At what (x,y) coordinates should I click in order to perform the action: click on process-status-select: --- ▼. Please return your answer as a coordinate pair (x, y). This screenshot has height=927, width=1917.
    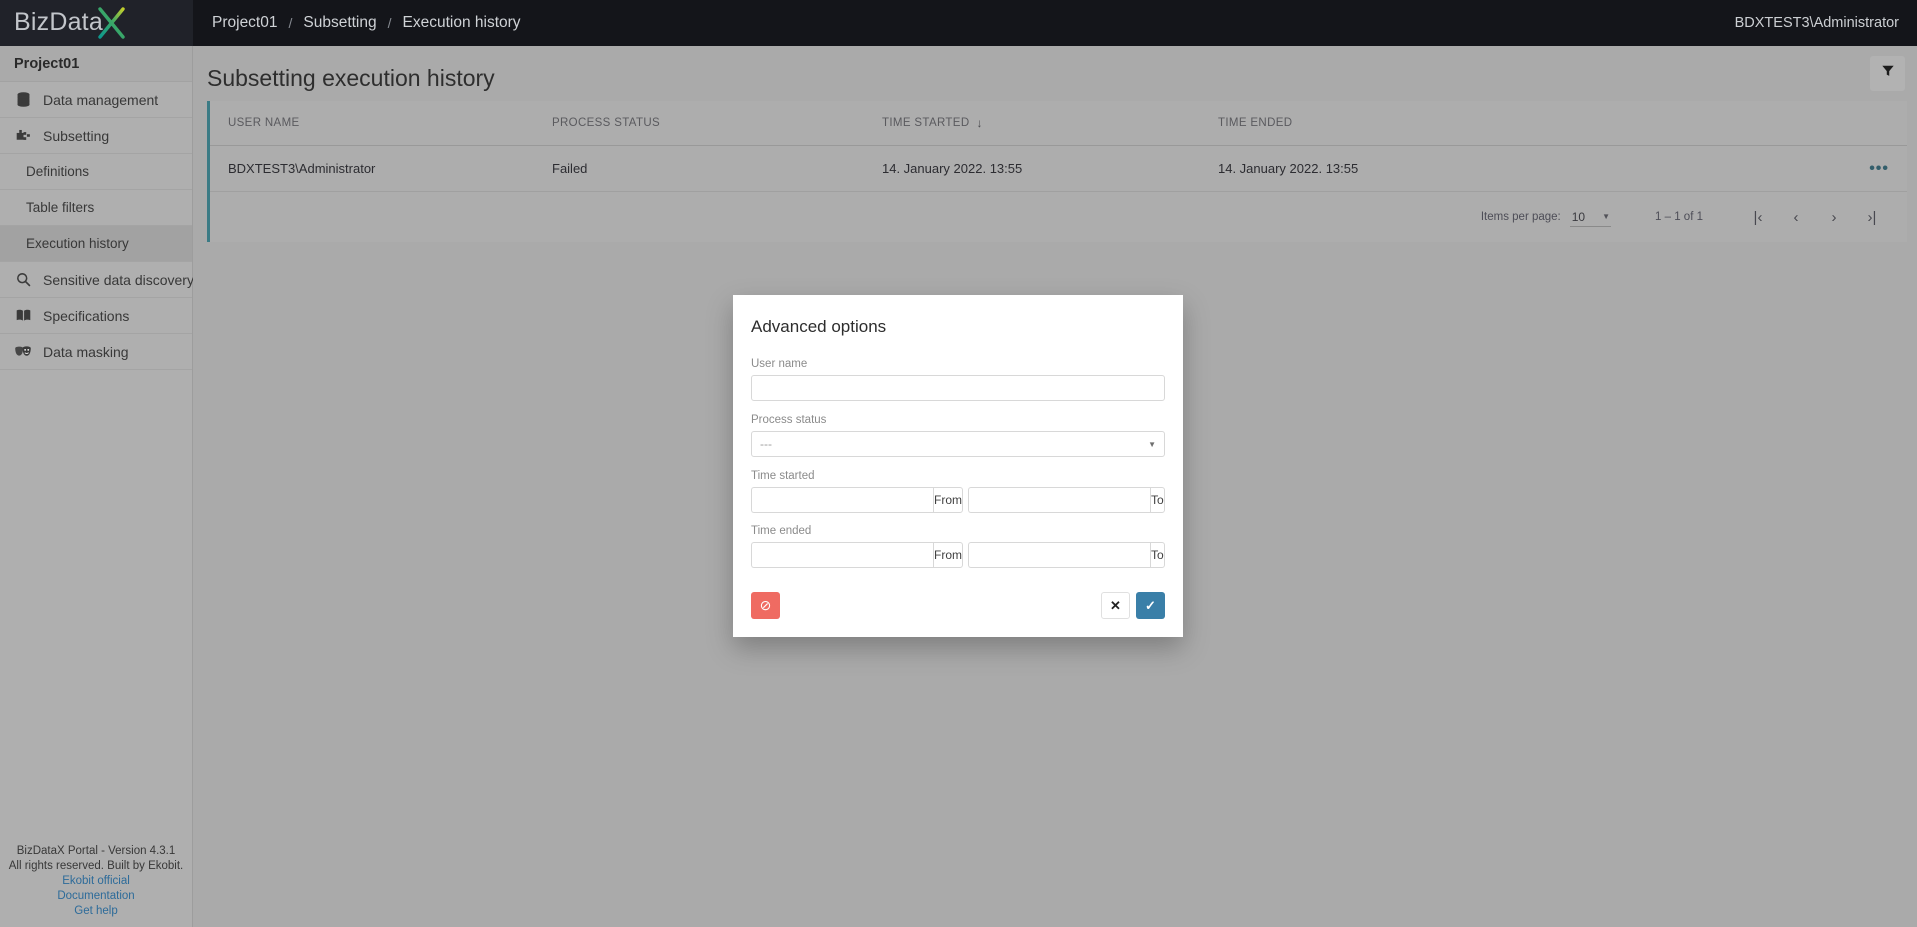
    Looking at the image, I should click on (958, 444).